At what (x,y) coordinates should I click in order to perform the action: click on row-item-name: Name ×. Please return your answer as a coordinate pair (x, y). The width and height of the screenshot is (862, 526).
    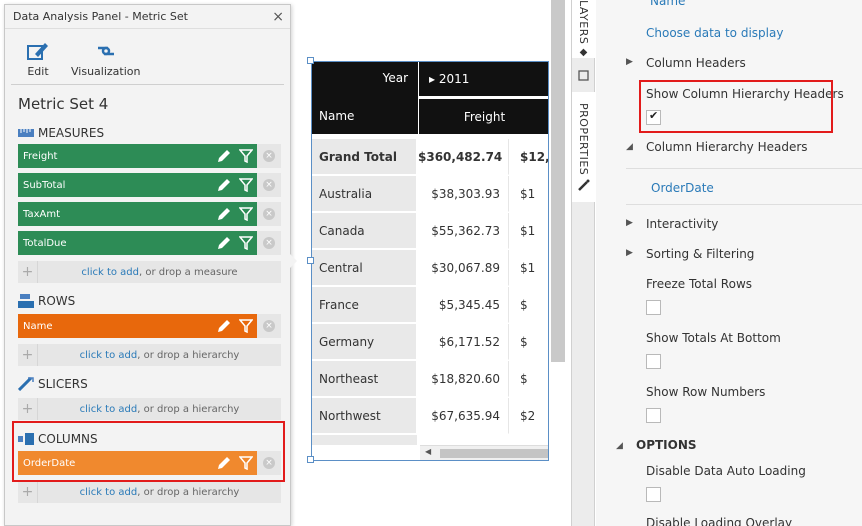
    Looking at the image, I should click on (149, 326).